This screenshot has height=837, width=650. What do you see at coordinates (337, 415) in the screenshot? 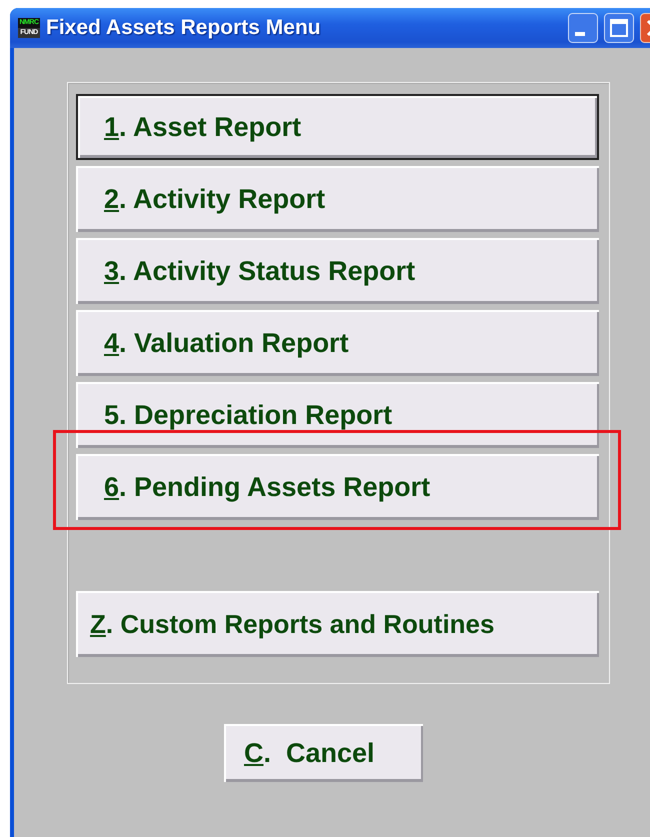
I see `menu-button: 5. Depreciation Report` at bounding box center [337, 415].